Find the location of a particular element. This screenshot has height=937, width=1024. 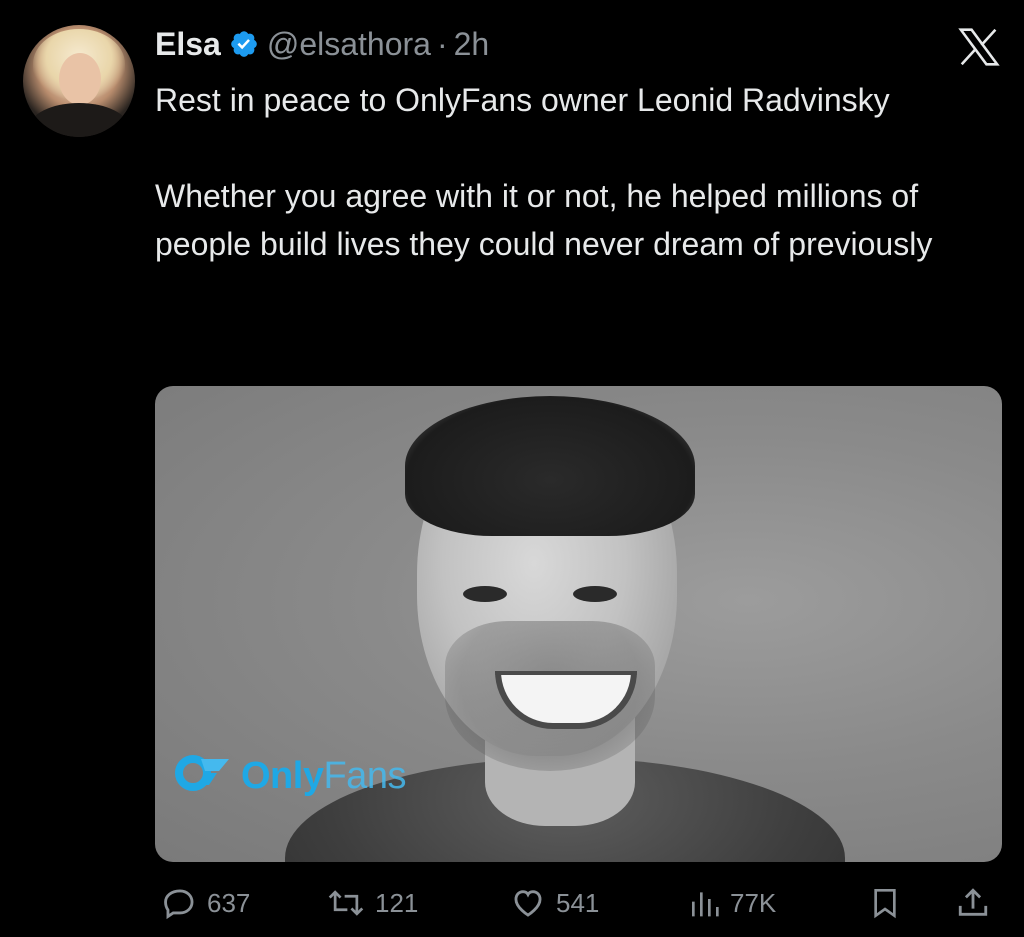

avatar is located at coordinates (79, 81).